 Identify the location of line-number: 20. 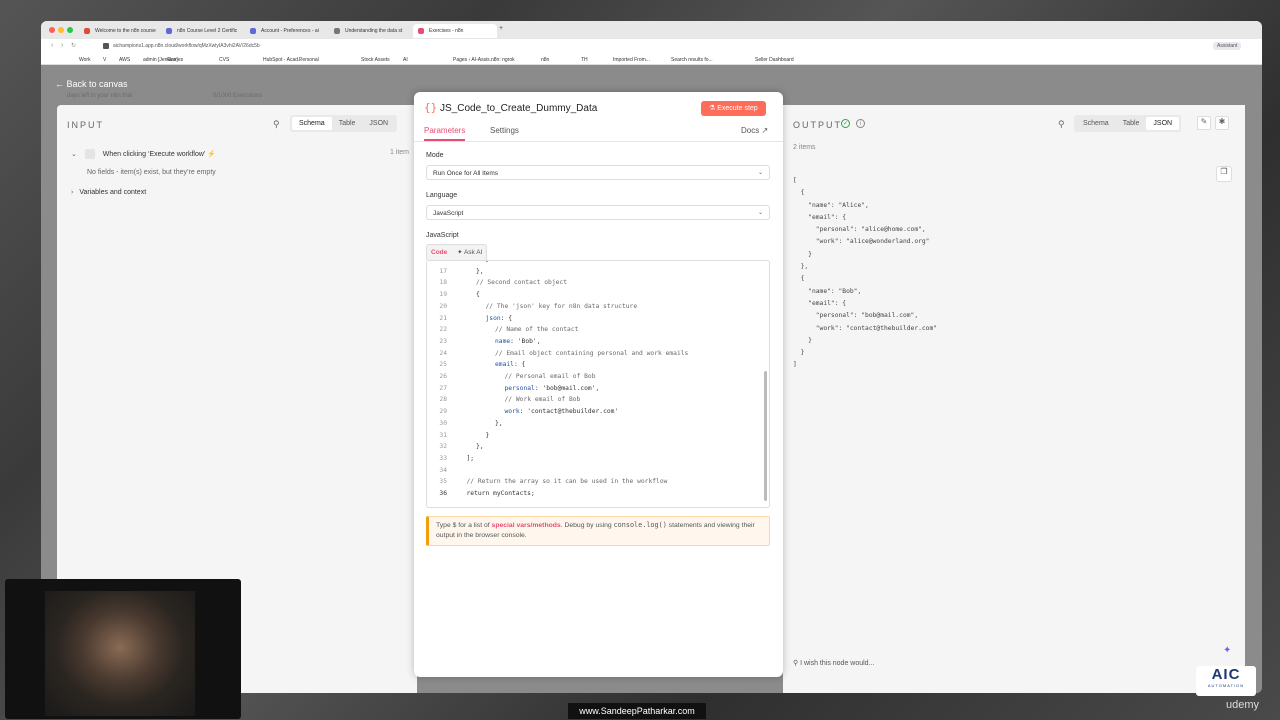
(443, 306).